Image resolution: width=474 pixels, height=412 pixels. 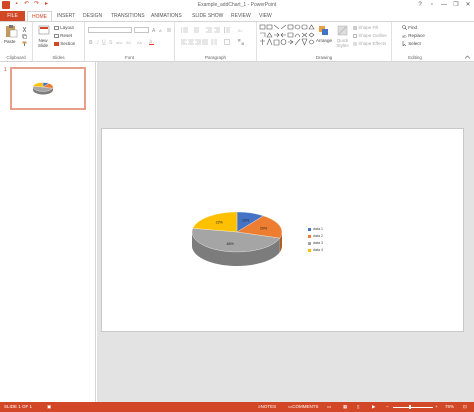 I want to click on start-from-beginning-icon: ▸, so click(x=46, y=4).